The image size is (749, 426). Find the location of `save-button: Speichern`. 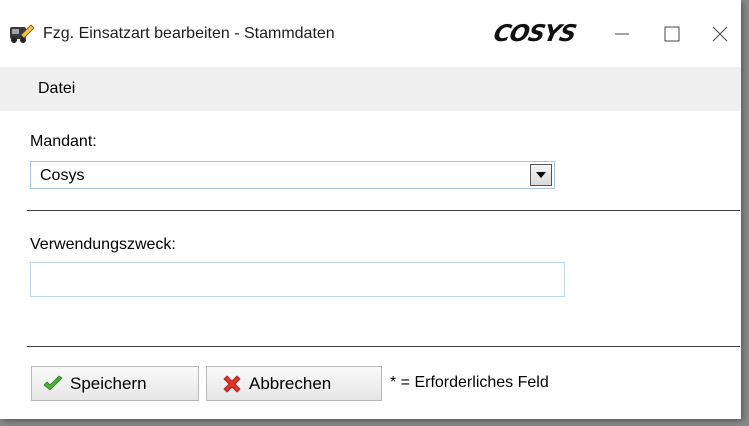

save-button: Speichern is located at coordinates (115, 383).